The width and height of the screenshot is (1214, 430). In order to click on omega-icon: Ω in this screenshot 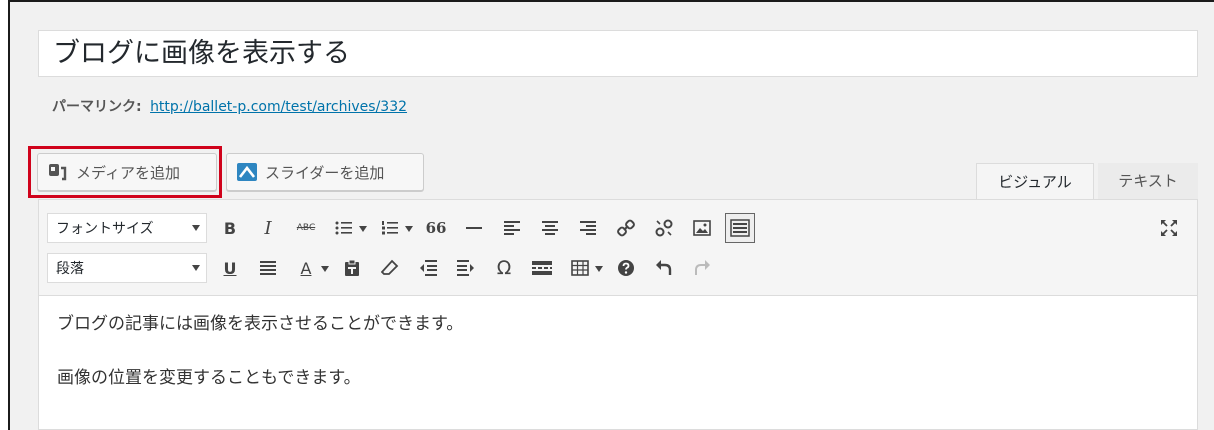, I will do `click(504, 268)`.